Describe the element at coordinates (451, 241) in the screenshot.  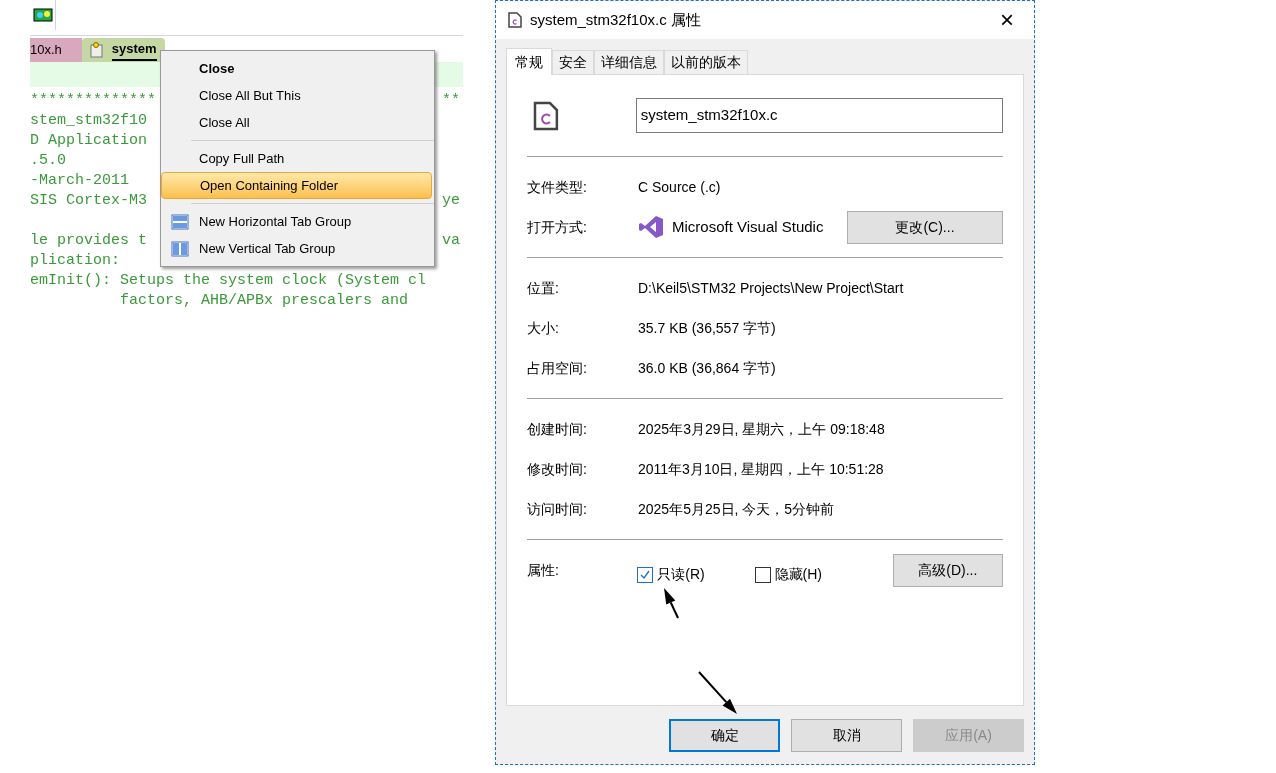
I see `code-fragment: va` at that location.